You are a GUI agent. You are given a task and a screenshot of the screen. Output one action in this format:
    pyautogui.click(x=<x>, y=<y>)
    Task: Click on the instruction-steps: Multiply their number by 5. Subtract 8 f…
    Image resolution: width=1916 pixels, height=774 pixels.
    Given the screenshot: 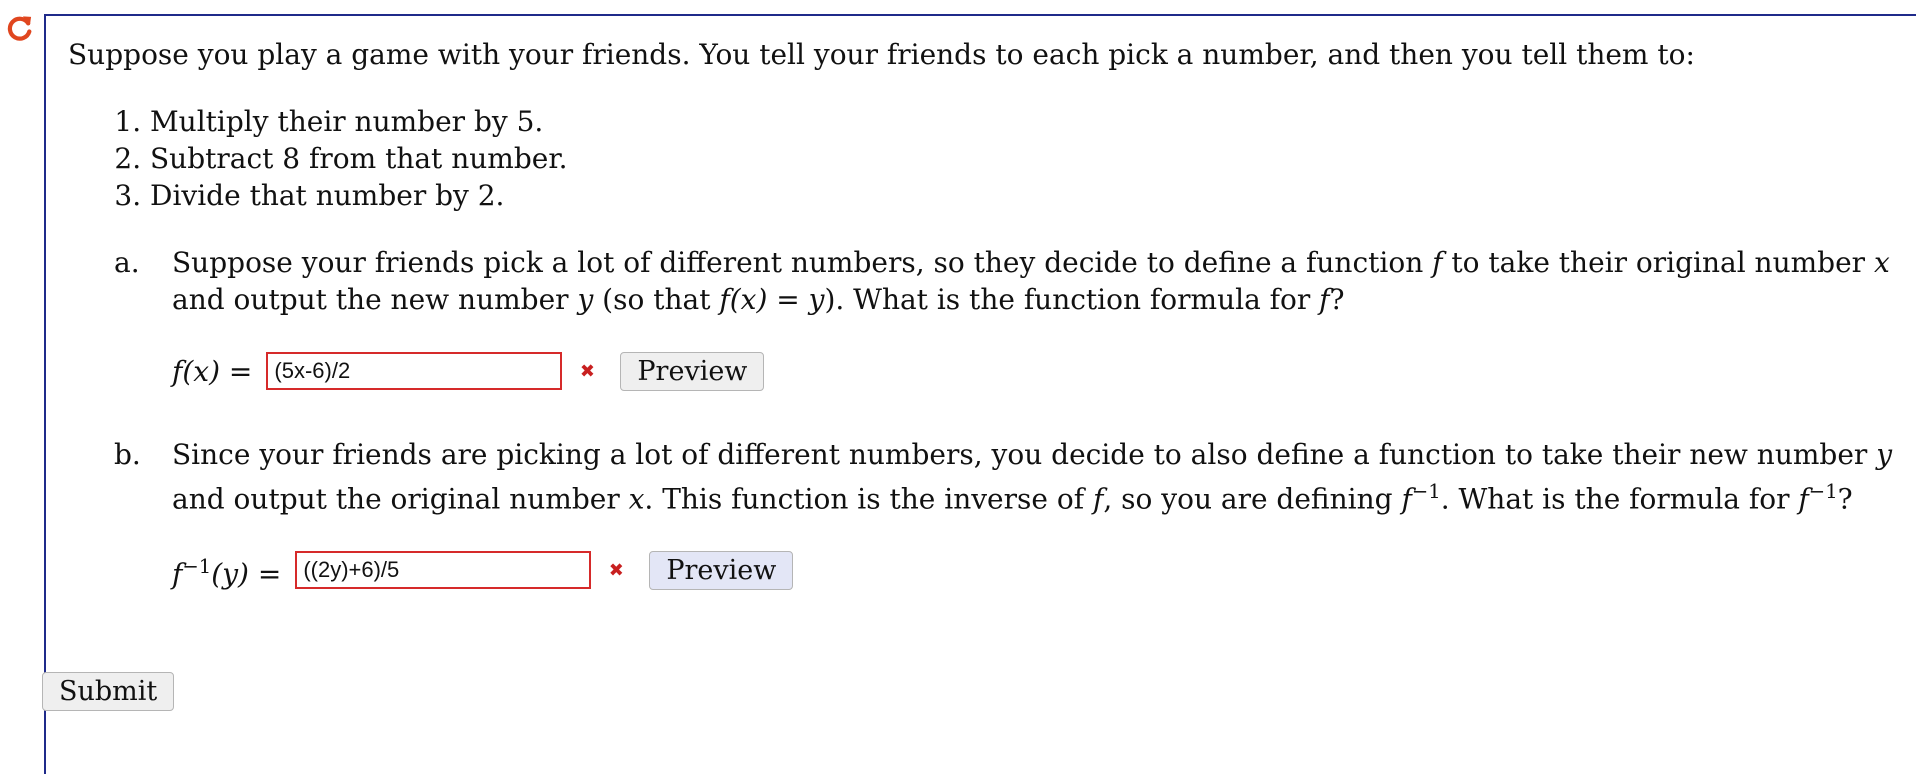 What is the action you would take?
    pyautogui.click(x=992, y=158)
    